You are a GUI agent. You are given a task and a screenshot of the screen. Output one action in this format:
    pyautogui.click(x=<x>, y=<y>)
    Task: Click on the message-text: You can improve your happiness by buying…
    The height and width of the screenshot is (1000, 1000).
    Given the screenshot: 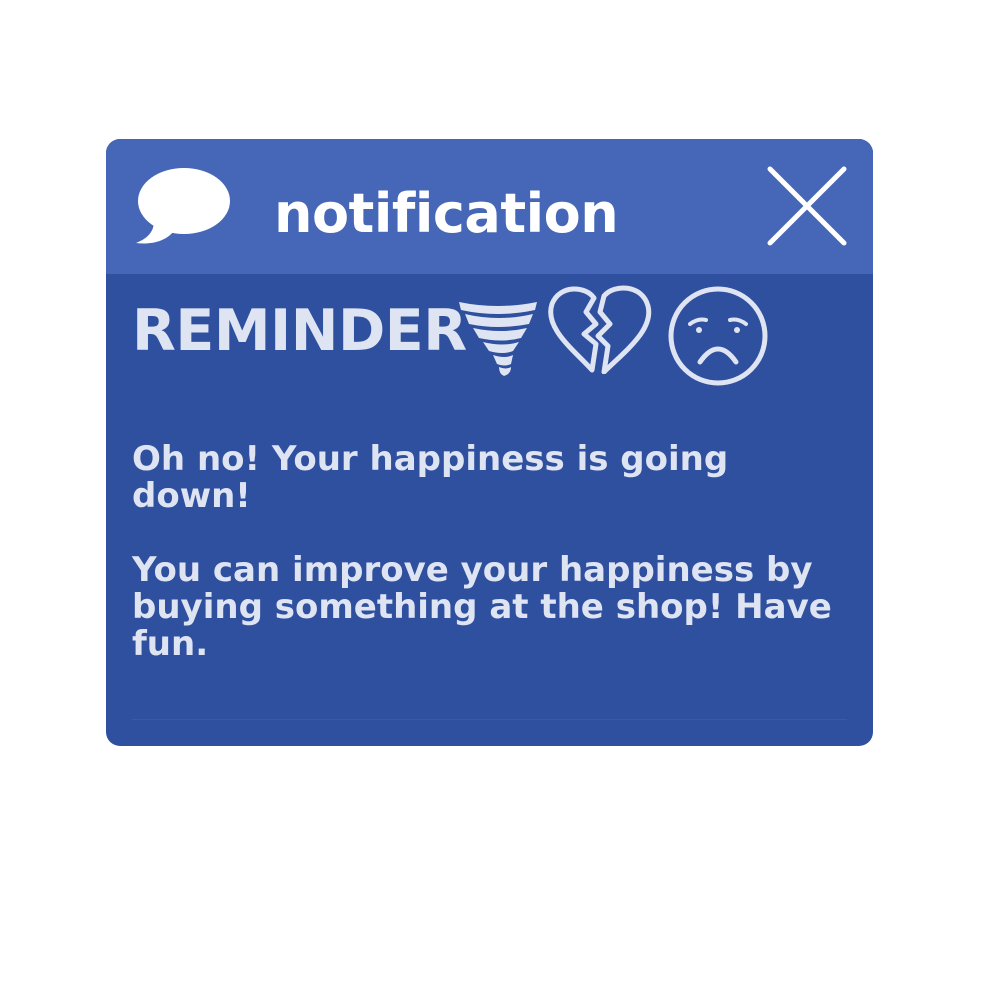 What is the action you would take?
    pyautogui.click(x=482, y=607)
    